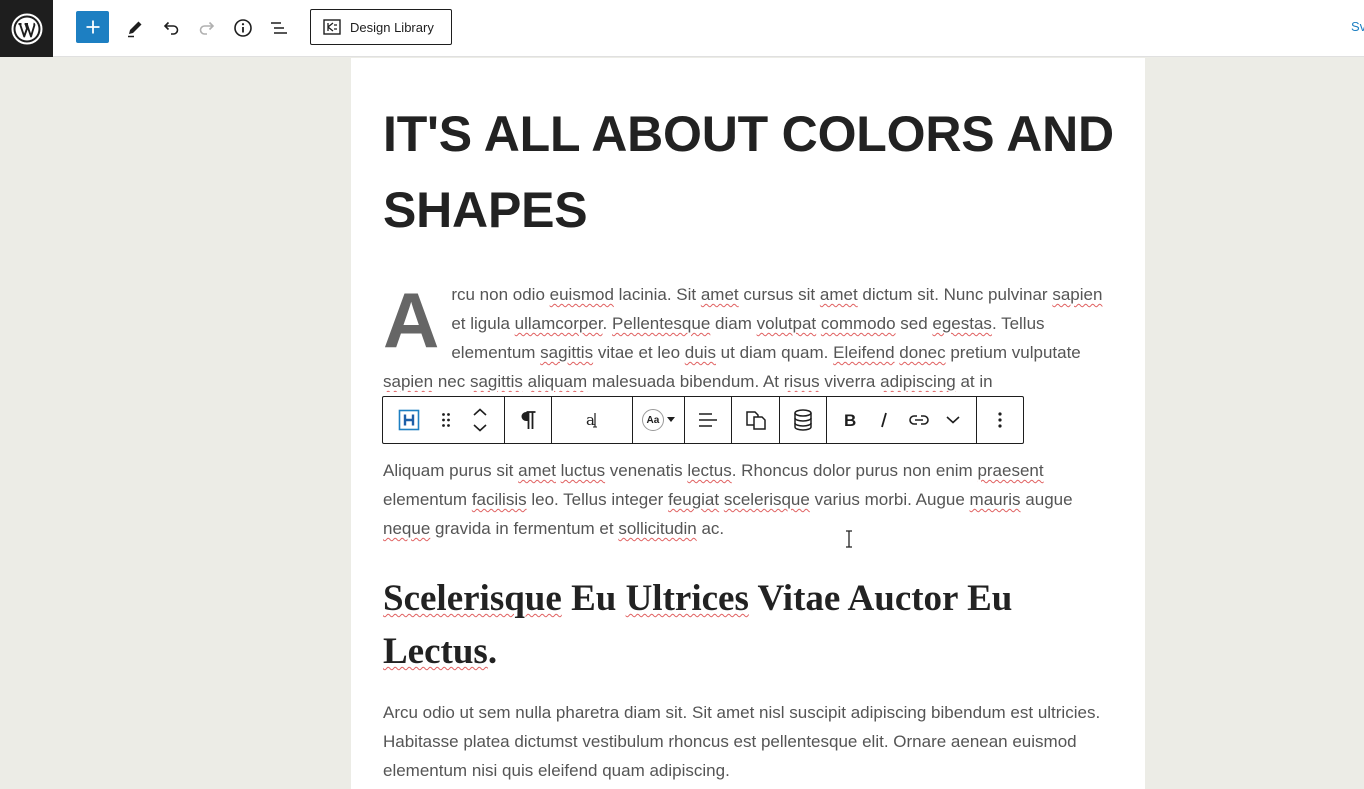 The image size is (1364, 789). What do you see at coordinates (682, 28) in the screenshot?
I see `editor-top-bar: Design Library Sv` at bounding box center [682, 28].